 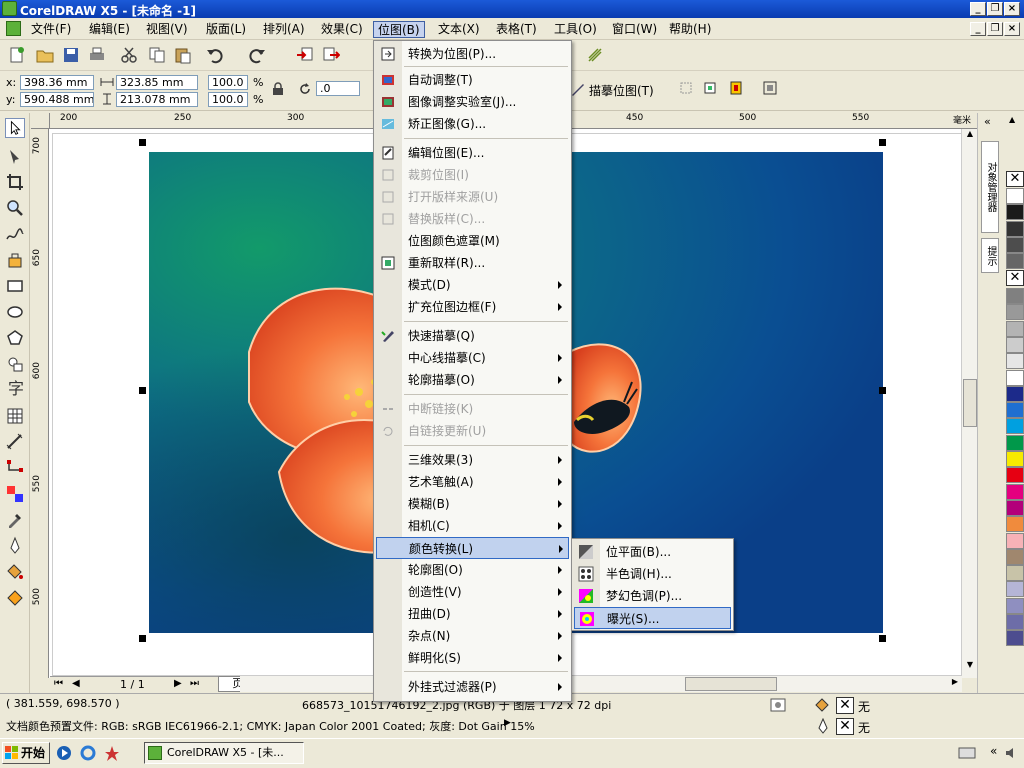 I want to click on connector-tool-icon, so click(x=15, y=468).